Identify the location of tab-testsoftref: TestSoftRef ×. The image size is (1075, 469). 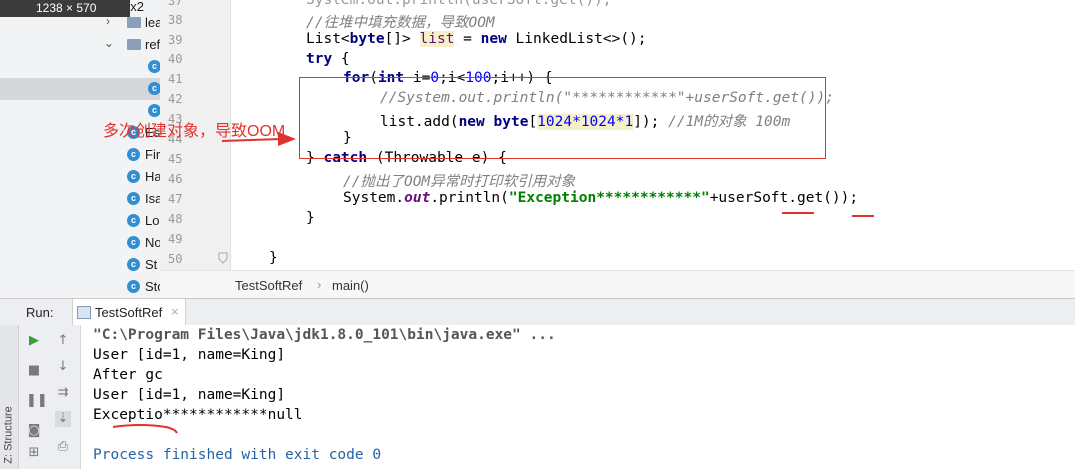
(129, 312).